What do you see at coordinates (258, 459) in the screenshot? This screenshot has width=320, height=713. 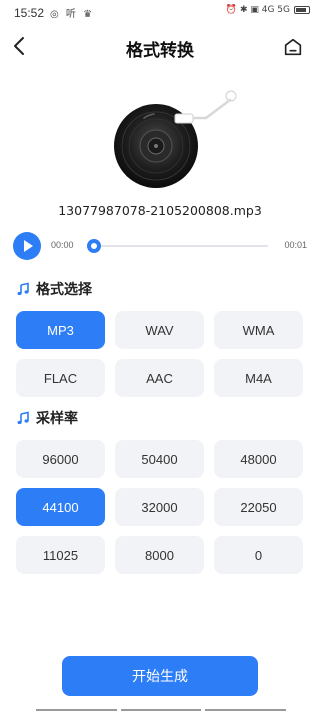 I see `rate-option-48000: 48000` at bounding box center [258, 459].